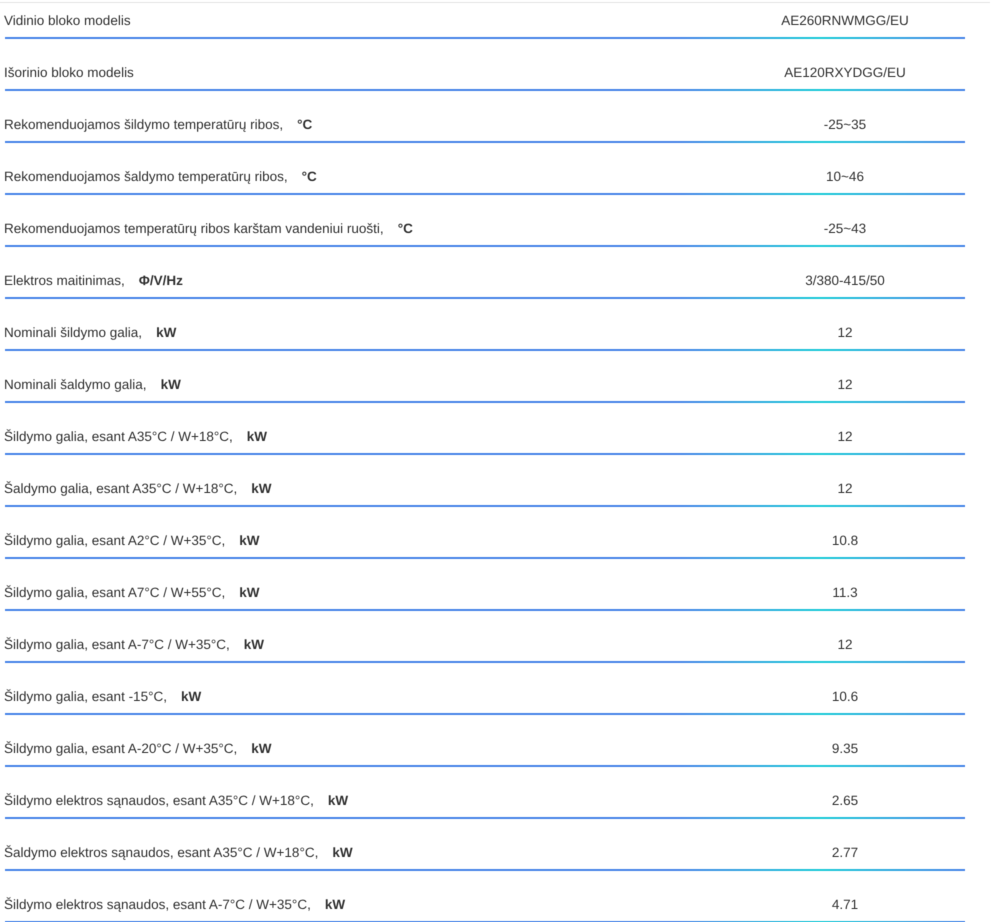  I want to click on spec-label: Nominali šaldymo galia, kW, so click(92, 385).